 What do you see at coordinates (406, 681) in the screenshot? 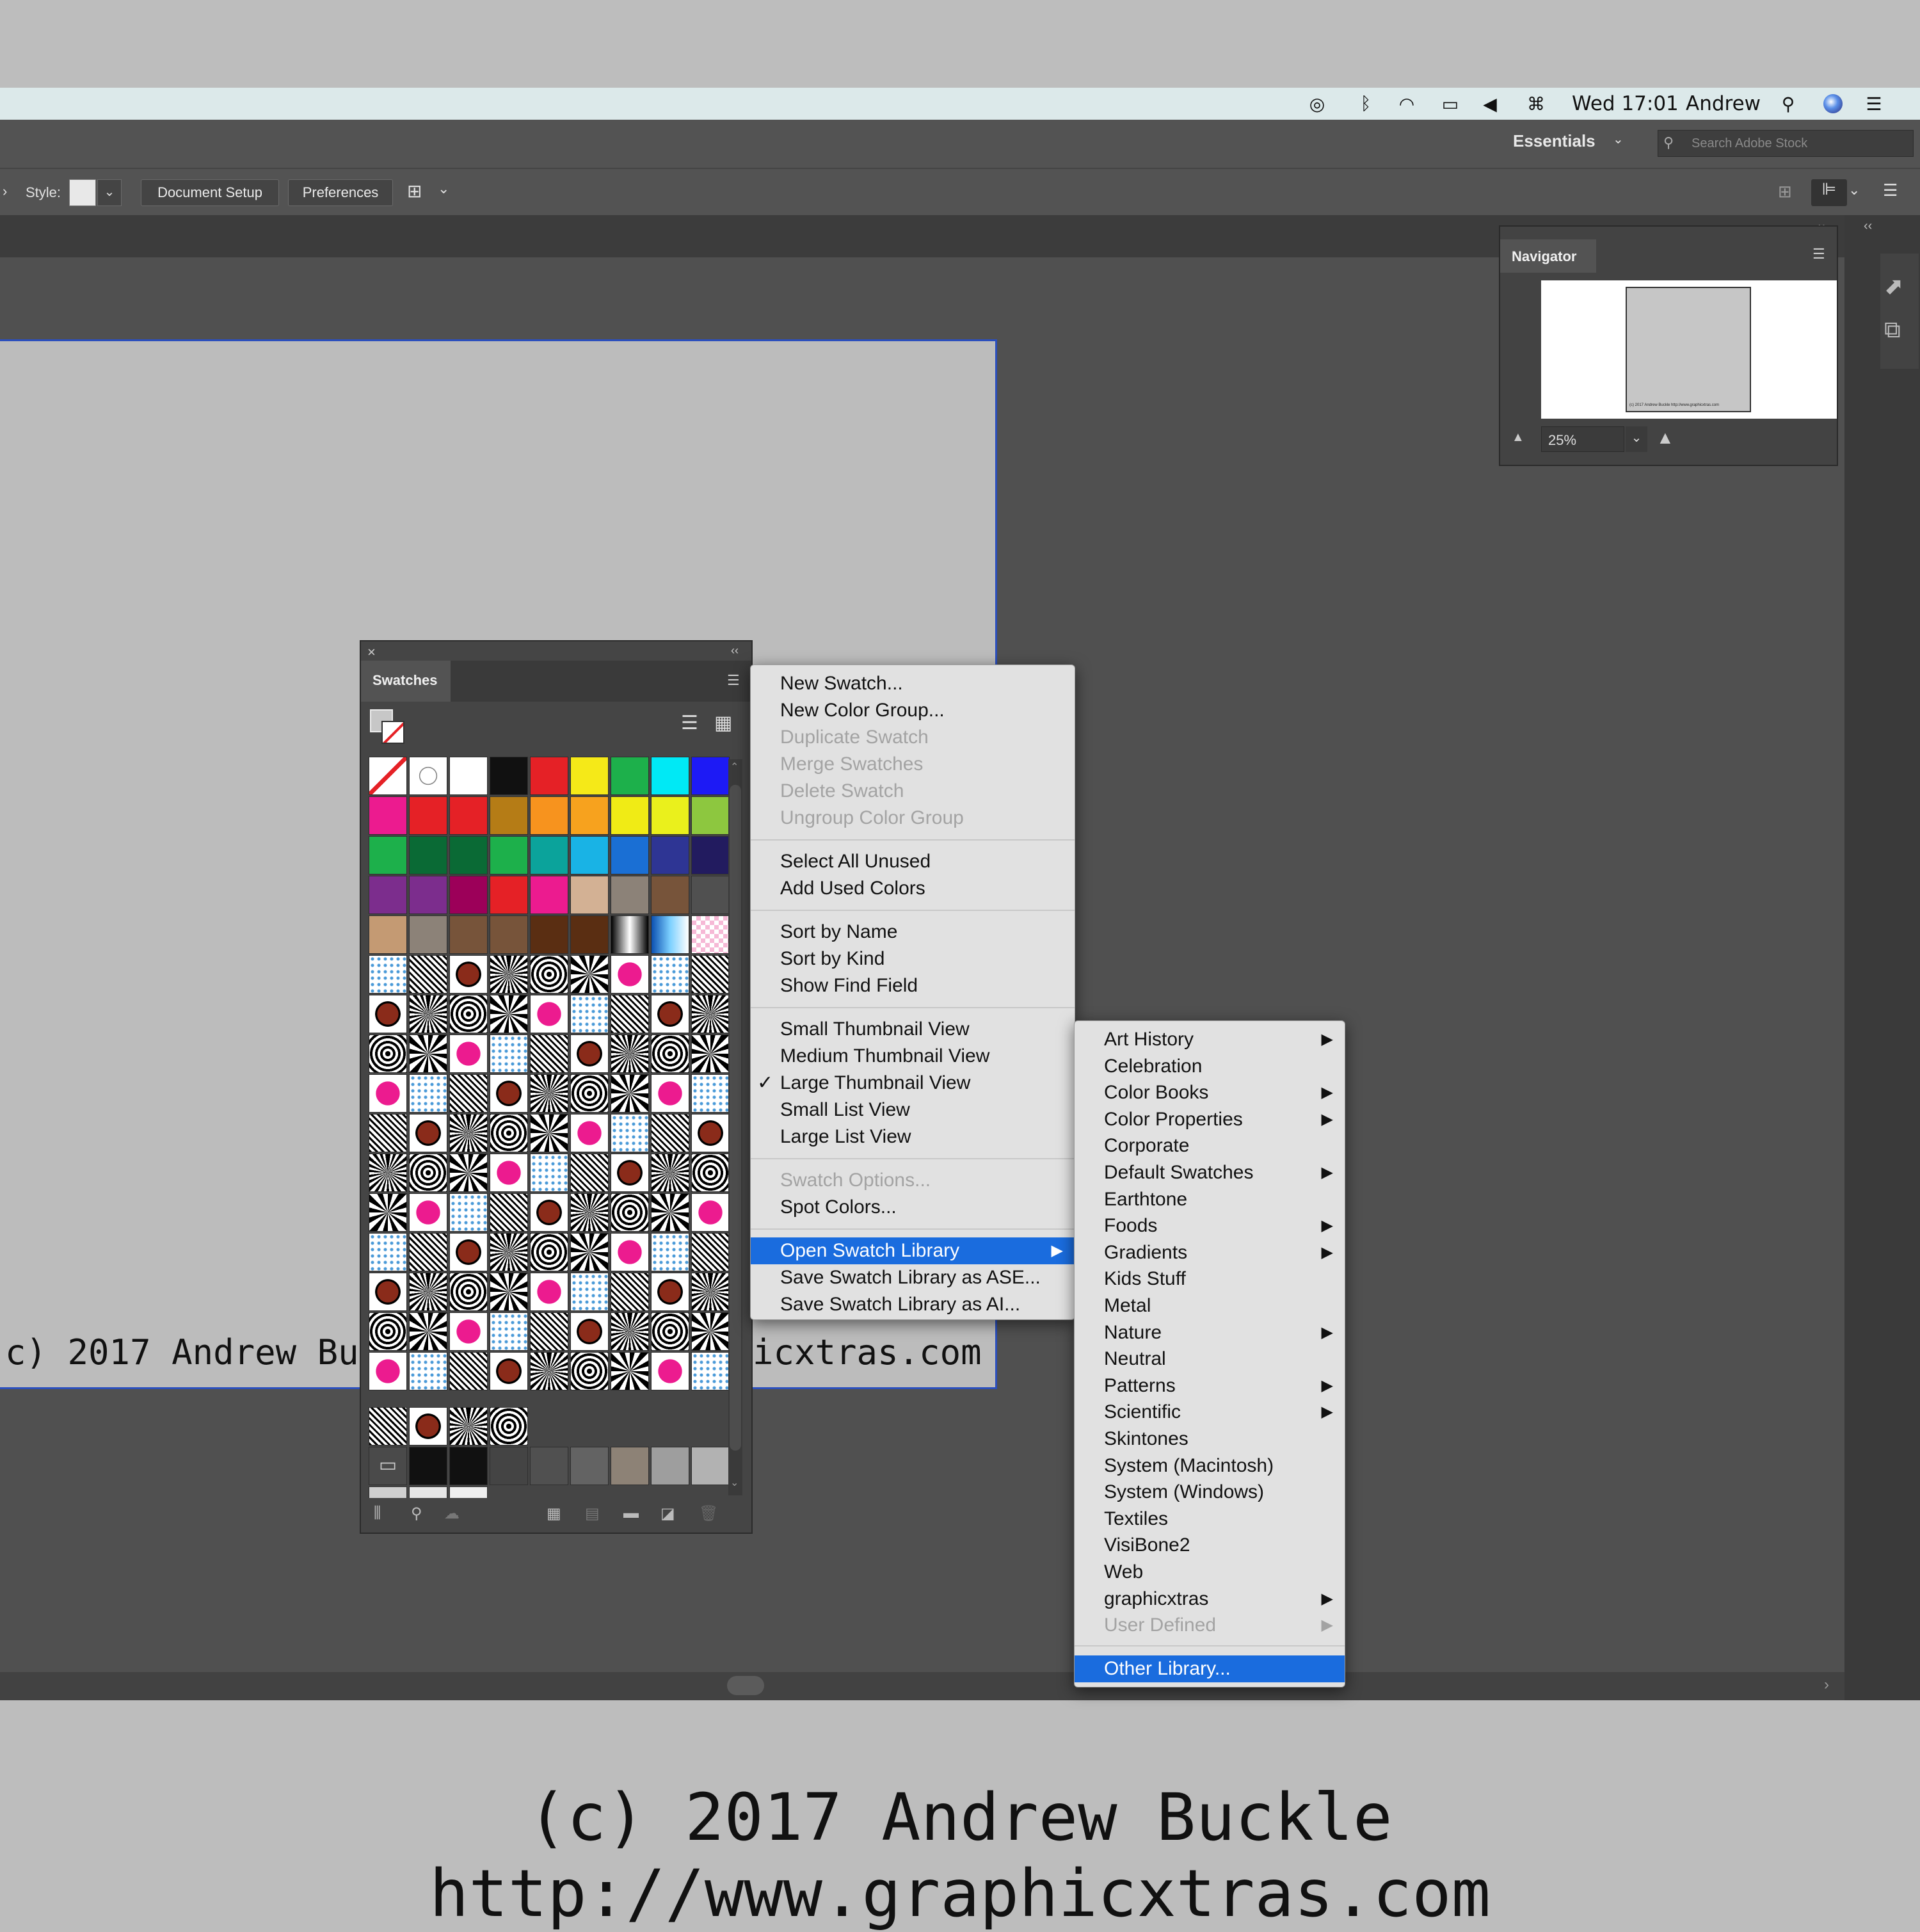
I see `swatches-tab: Swatches` at bounding box center [406, 681].